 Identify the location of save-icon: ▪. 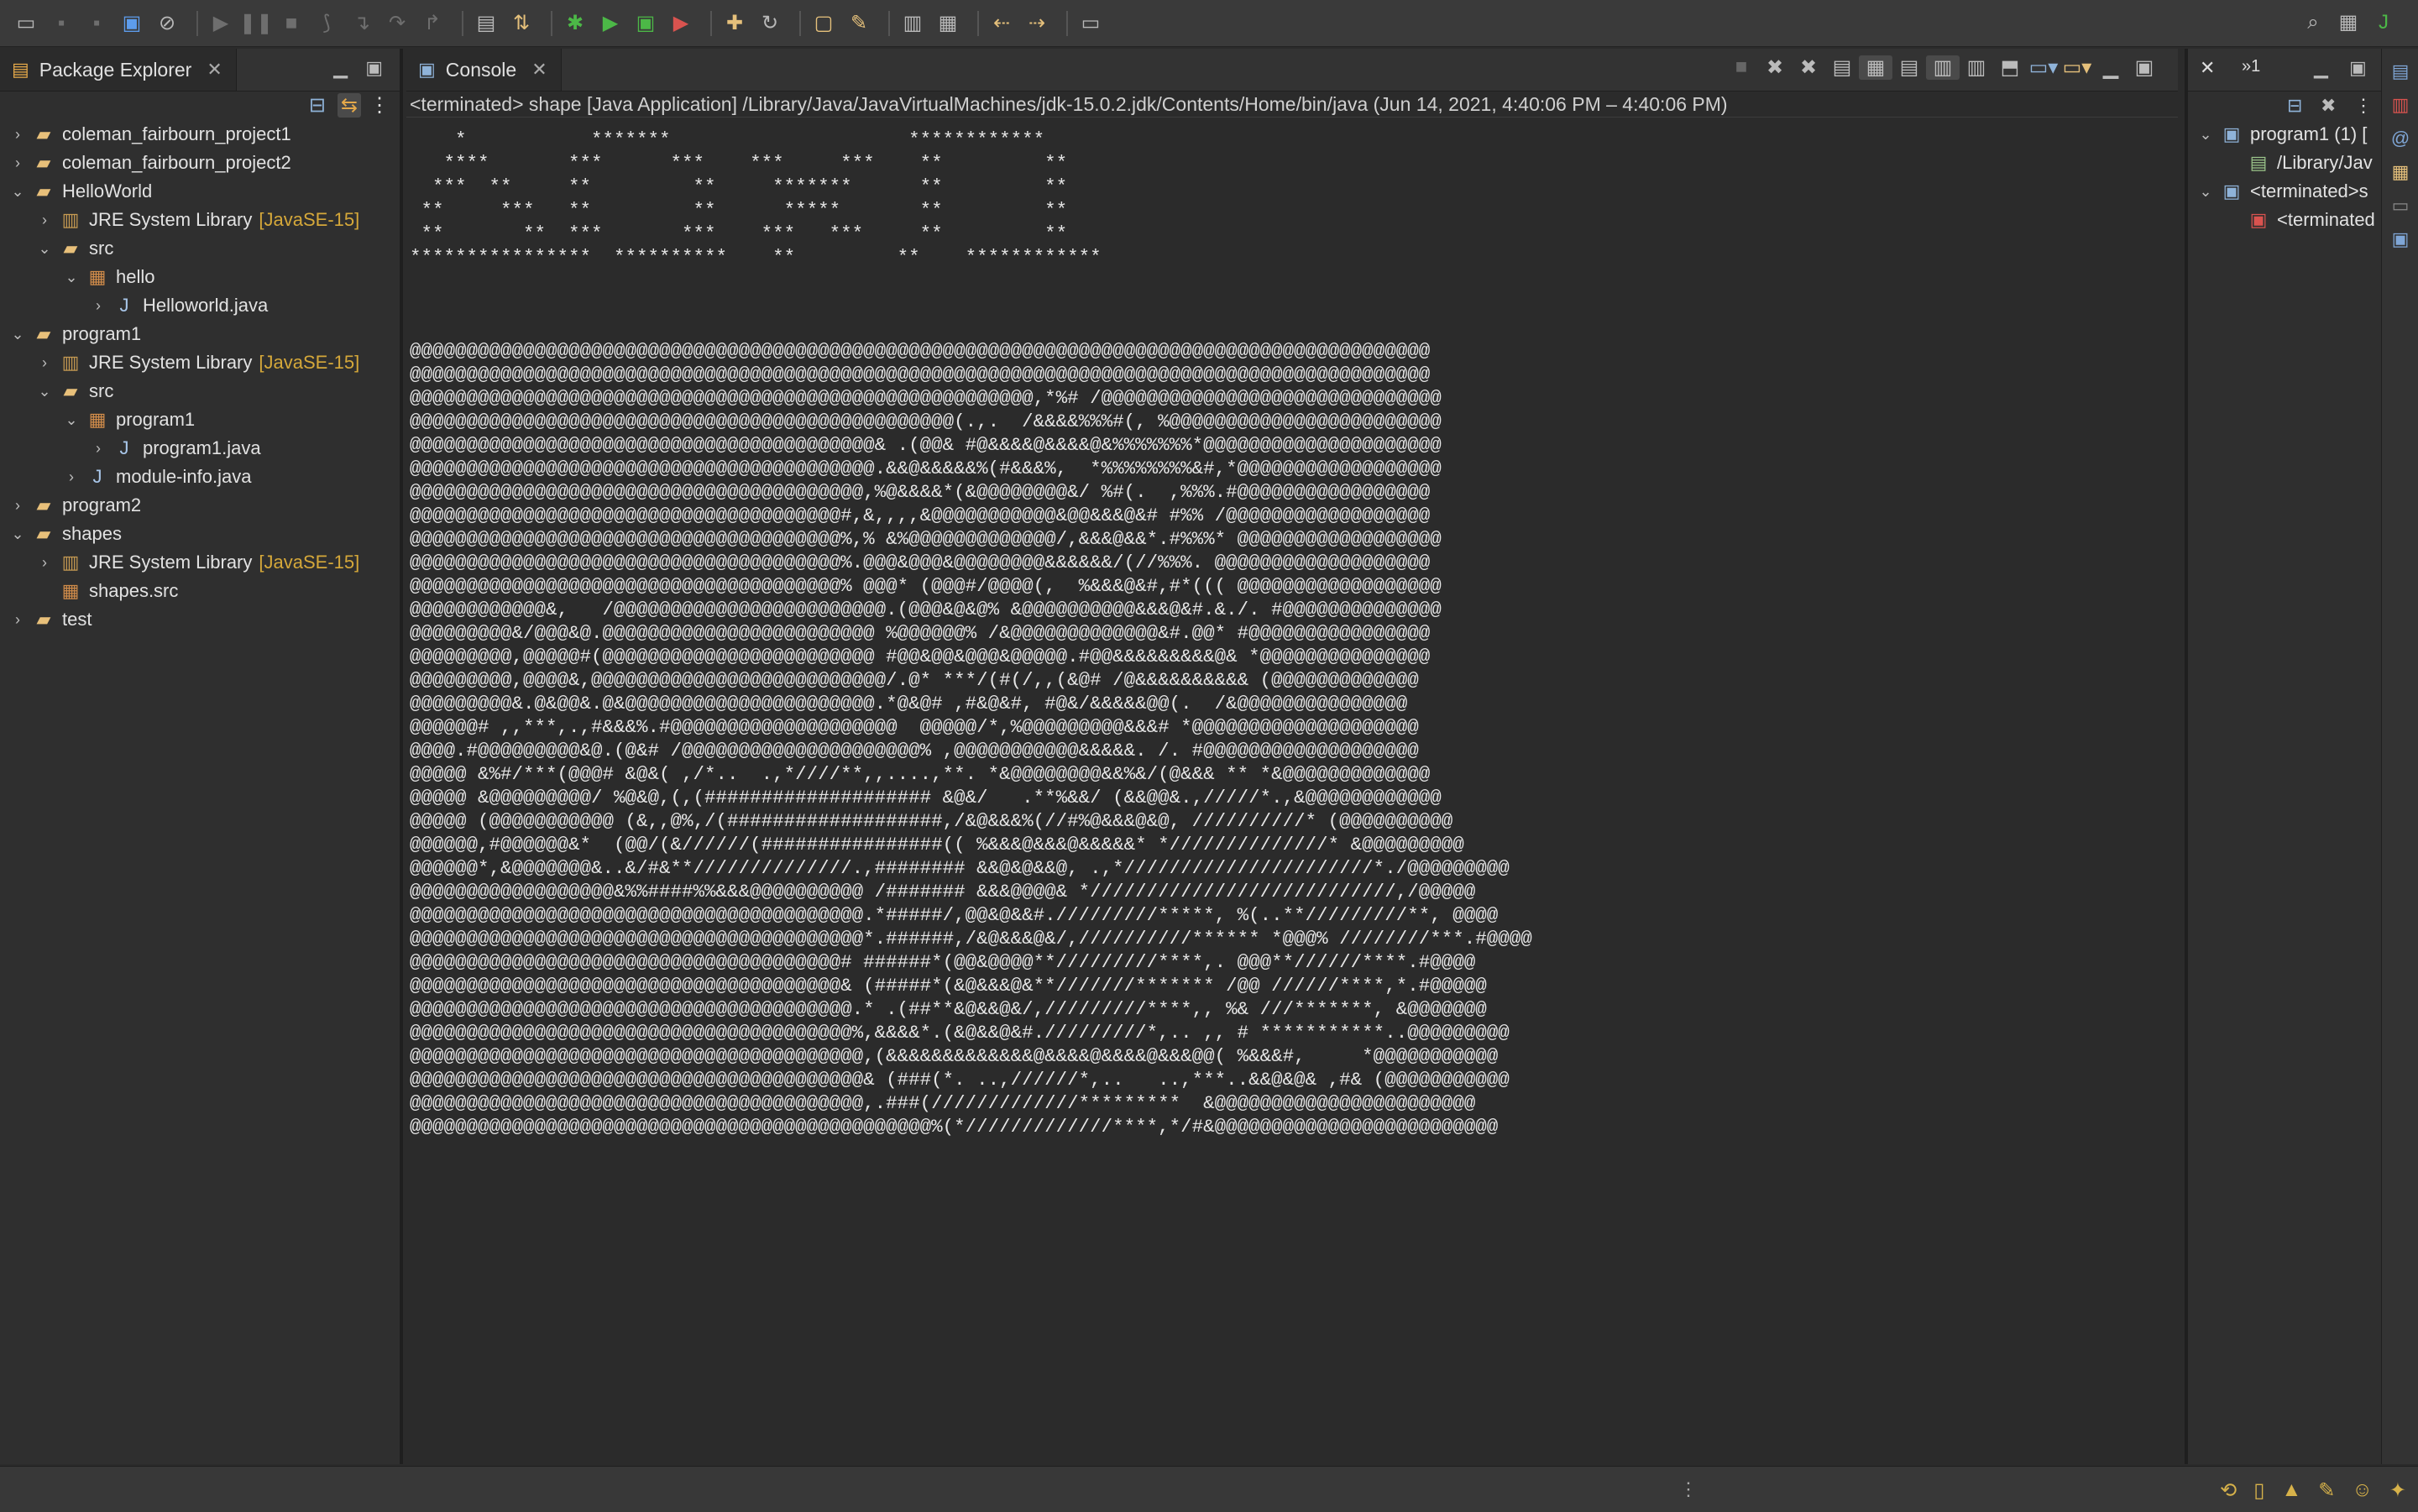
(61, 23).